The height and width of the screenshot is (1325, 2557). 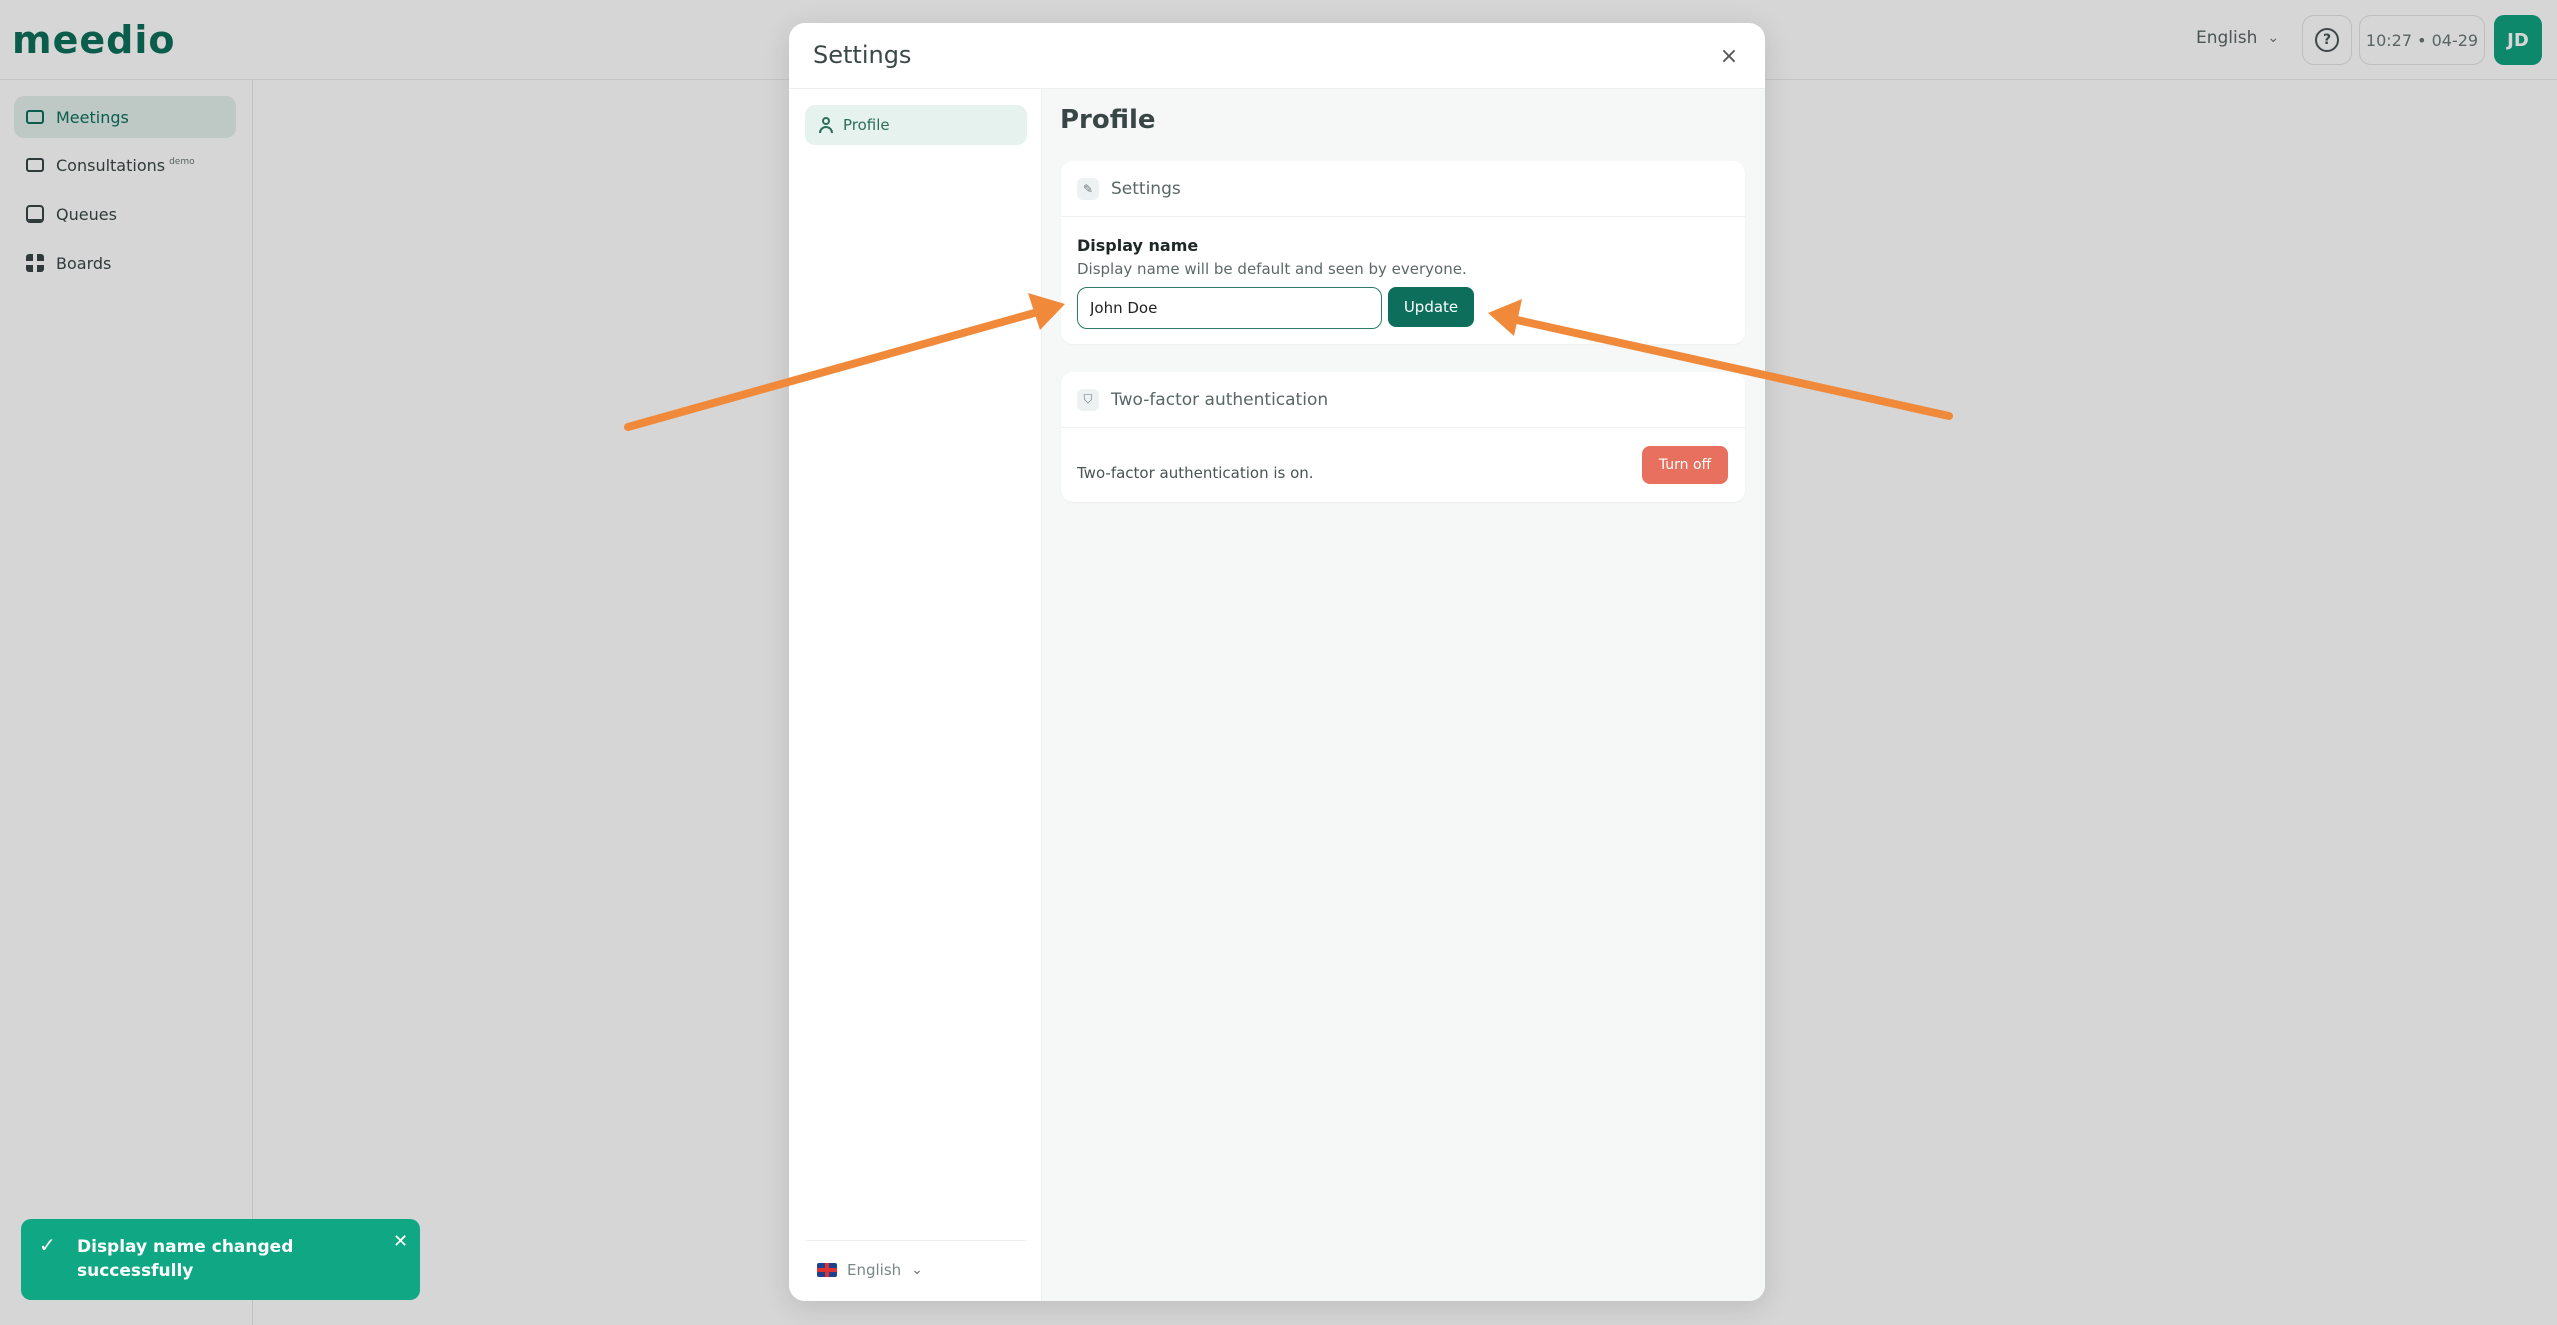 What do you see at coordinates (827, 1270) in the screenshot?
I see `uk-flag-icon` at bounding box center [827, 1270].